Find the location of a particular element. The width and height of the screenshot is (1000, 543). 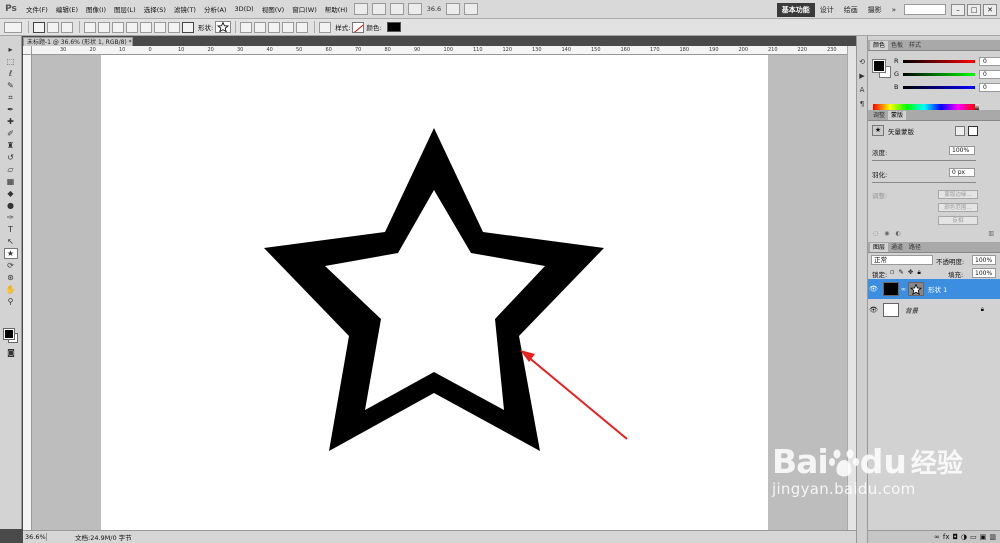

status-zoom: 36.6% is located at coordinates (35, 537).